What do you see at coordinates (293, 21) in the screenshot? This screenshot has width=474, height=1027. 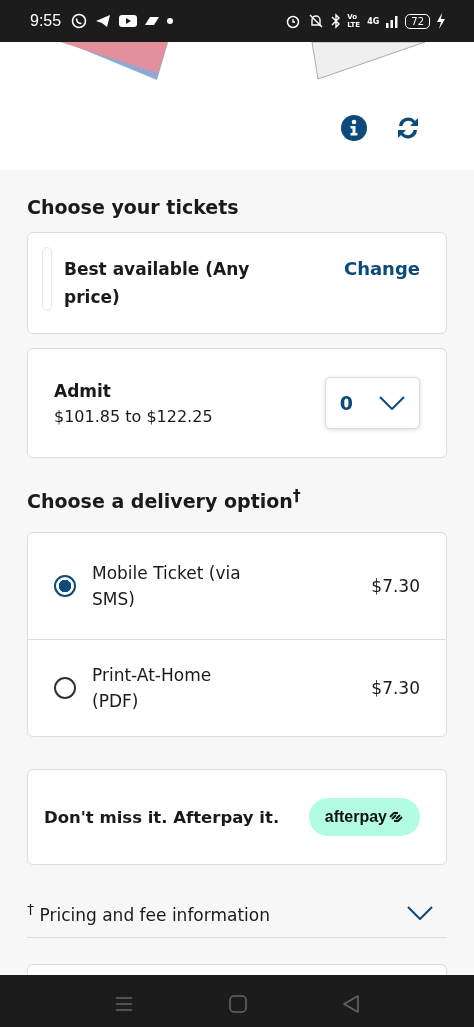 I see `alarm-icon` at bounding box center [293, 21].